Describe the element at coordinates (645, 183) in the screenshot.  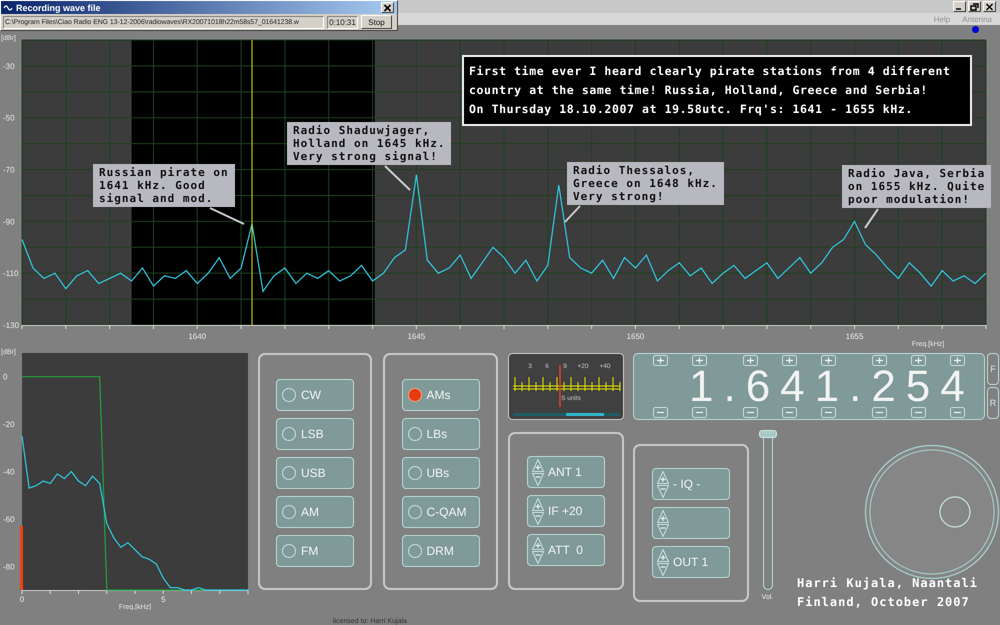
I see `callout-label: Radio Thessalos, Greece on 1648 kHz. Very strong!` at that location.